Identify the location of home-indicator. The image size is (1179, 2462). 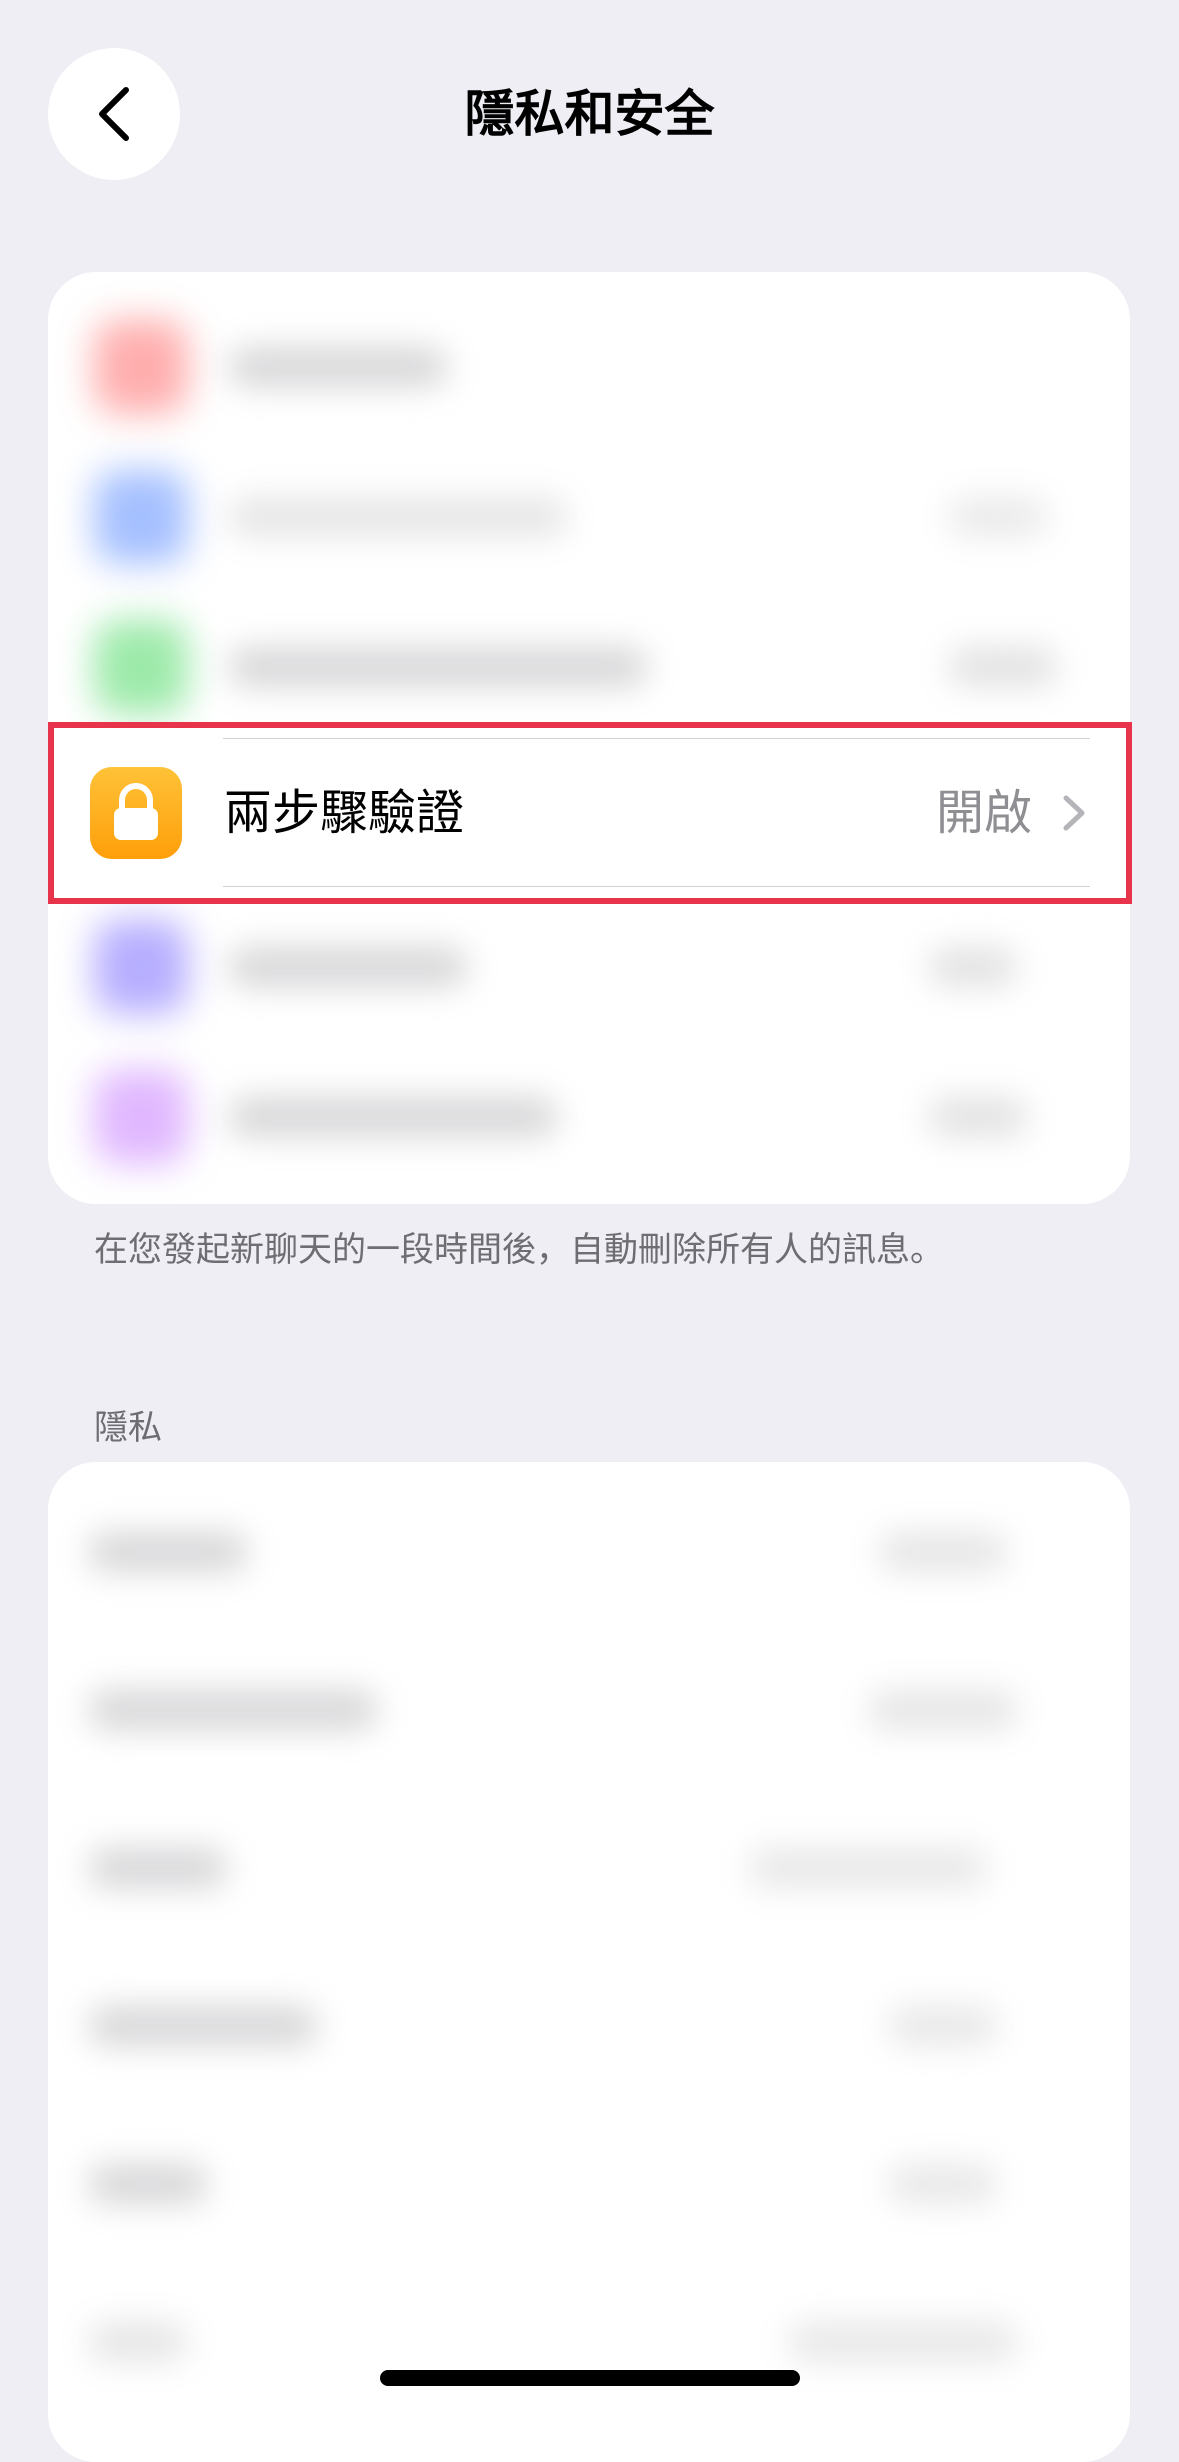
(590, 2378).